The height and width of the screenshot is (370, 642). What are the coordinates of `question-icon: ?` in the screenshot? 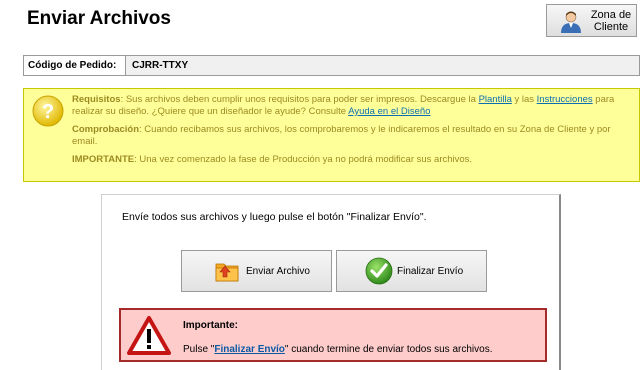 It's located at (48, 111).